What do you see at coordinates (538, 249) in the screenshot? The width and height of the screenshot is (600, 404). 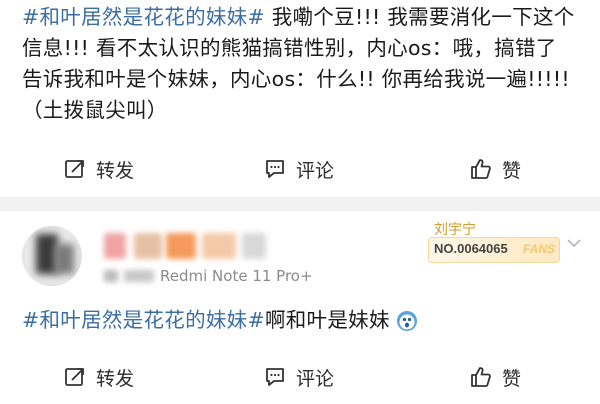 I see `fan-badge-tag: FANS` at bounding box center [538, 249].